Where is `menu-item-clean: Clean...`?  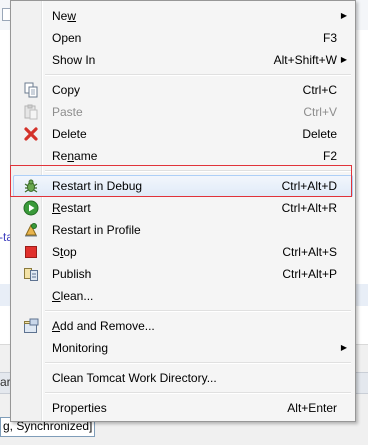 menu-item-clean: Clean... is located at coordinates (183, 296).